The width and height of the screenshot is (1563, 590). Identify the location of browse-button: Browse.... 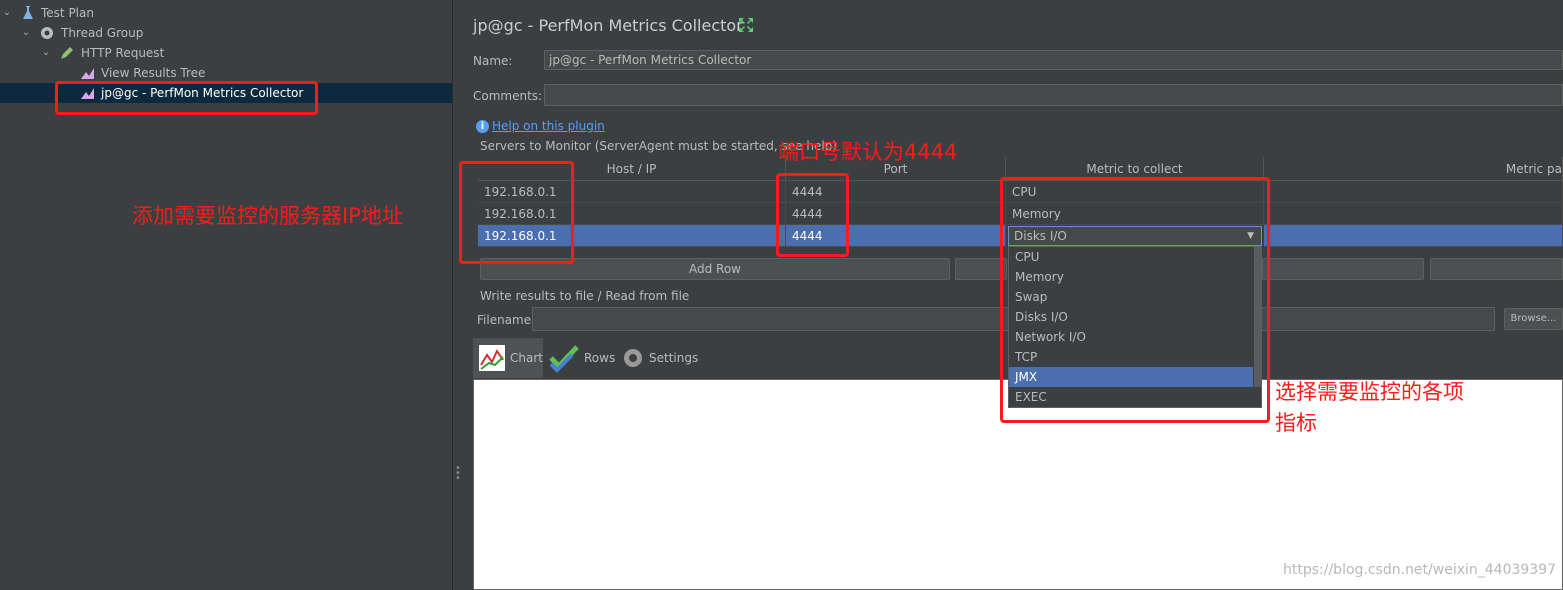
(1533, 319).